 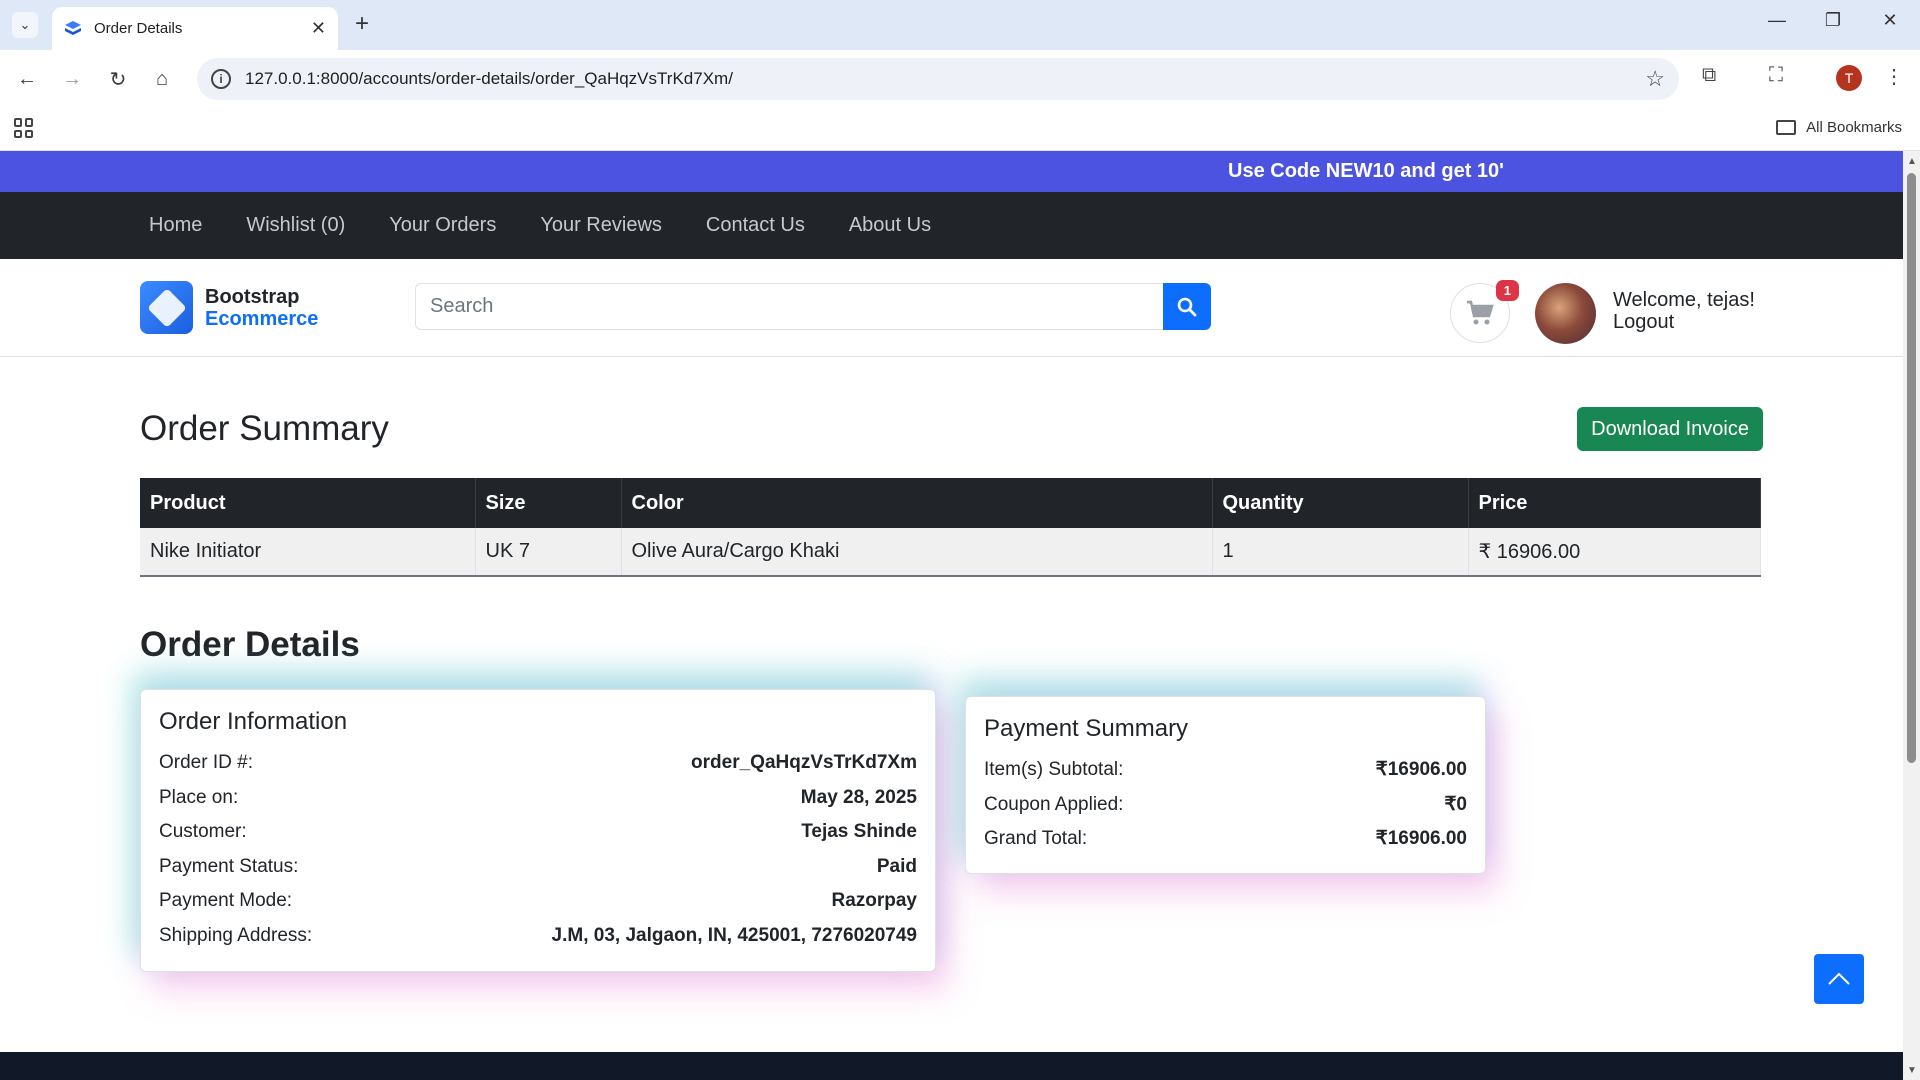 What do you see at coordinates (1054, 769) in the screenshot?
I see `field-label: Item(s) Subtotal:` at bounding box center [1054, 769].